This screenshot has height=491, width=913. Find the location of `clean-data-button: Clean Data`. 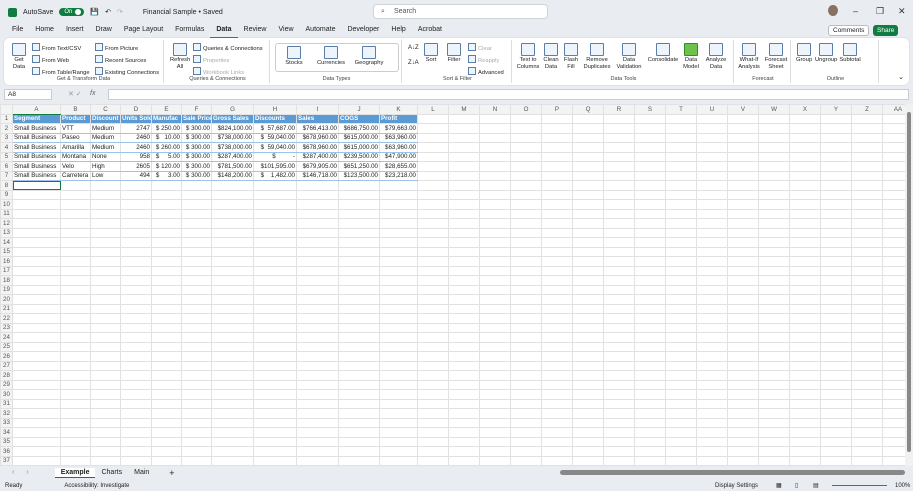

clean-data-button: Clean Data is located at coordinates (551, 57).